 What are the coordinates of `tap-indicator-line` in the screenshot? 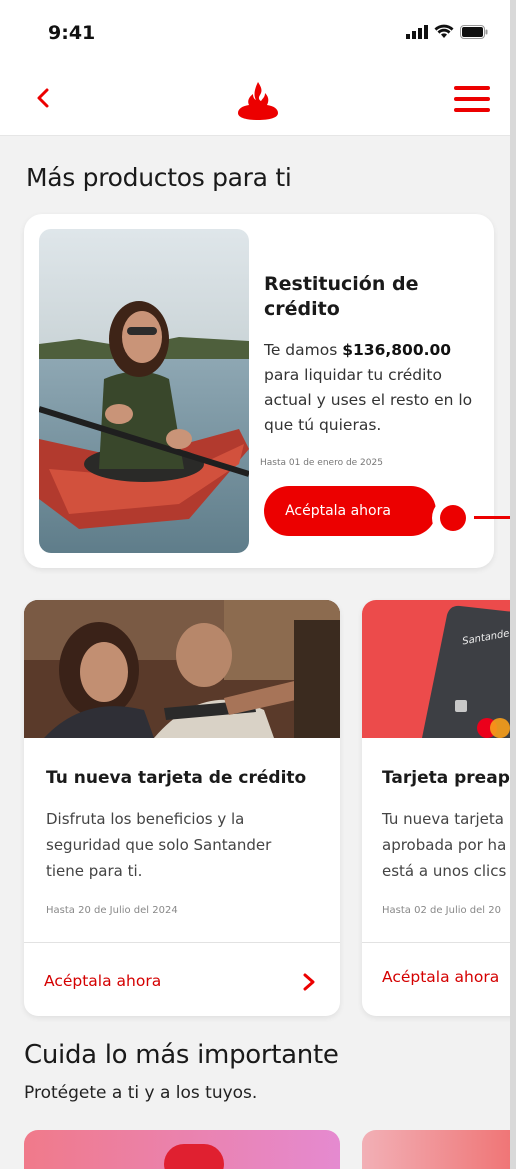 It's located at (492, 517).